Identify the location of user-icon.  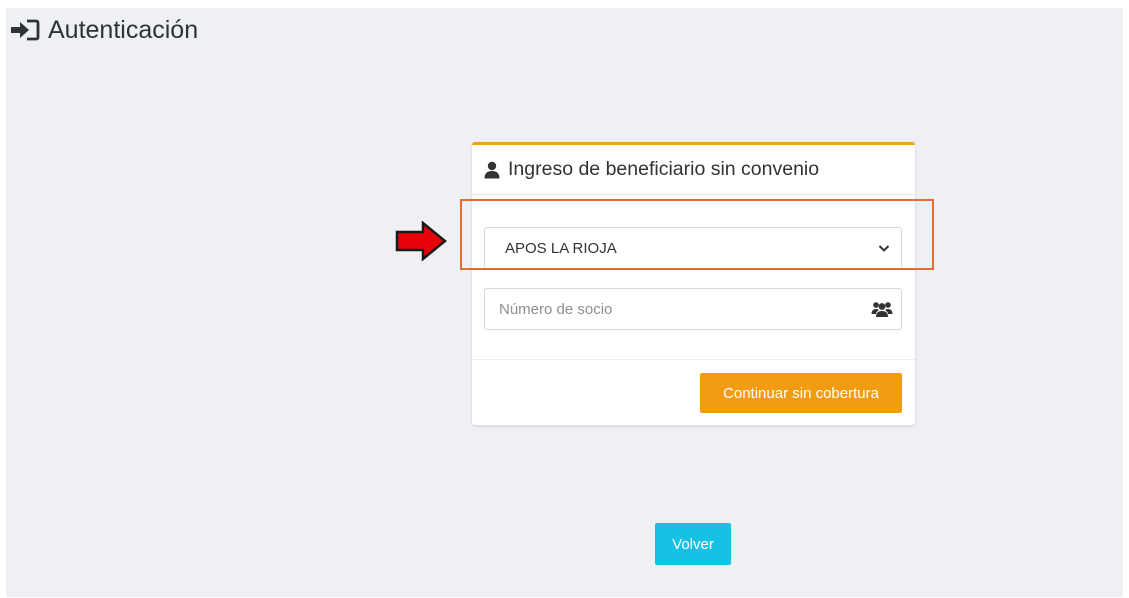
(492, 170).